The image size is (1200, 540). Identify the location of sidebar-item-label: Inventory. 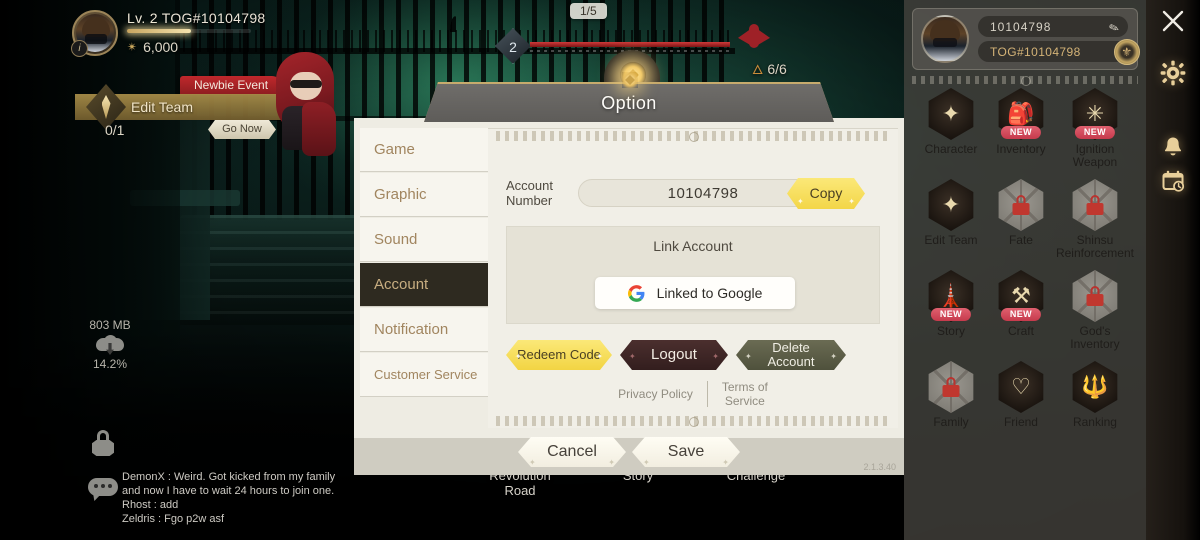
(1021, 149).